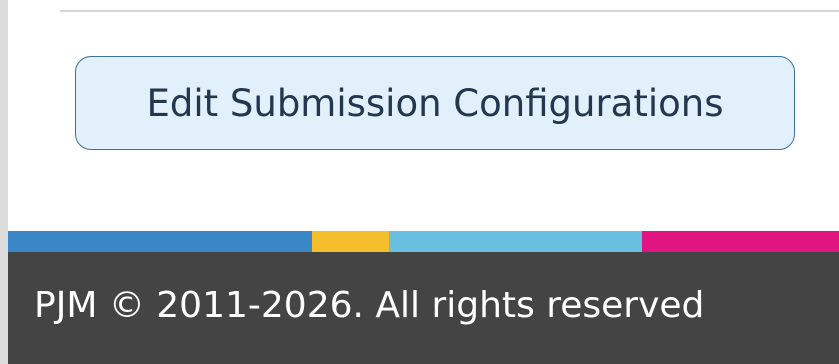 This screenshot has width=839, height=364. I want to click on footer-color-stripe, so click(423, 241).